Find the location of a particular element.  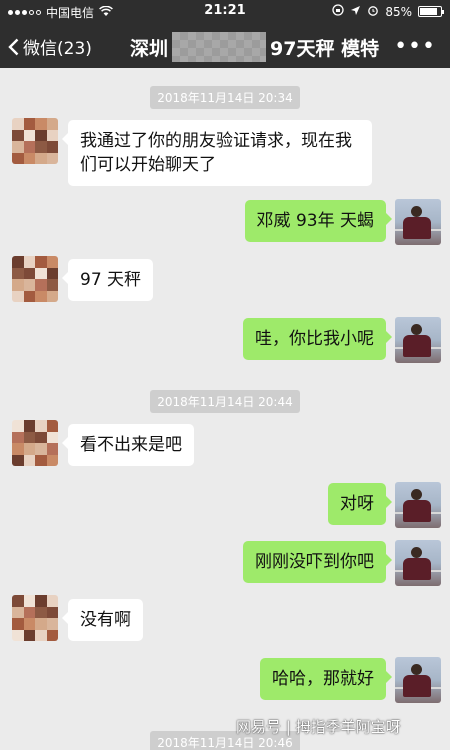

location-icon is located at coordinates (355, 12).